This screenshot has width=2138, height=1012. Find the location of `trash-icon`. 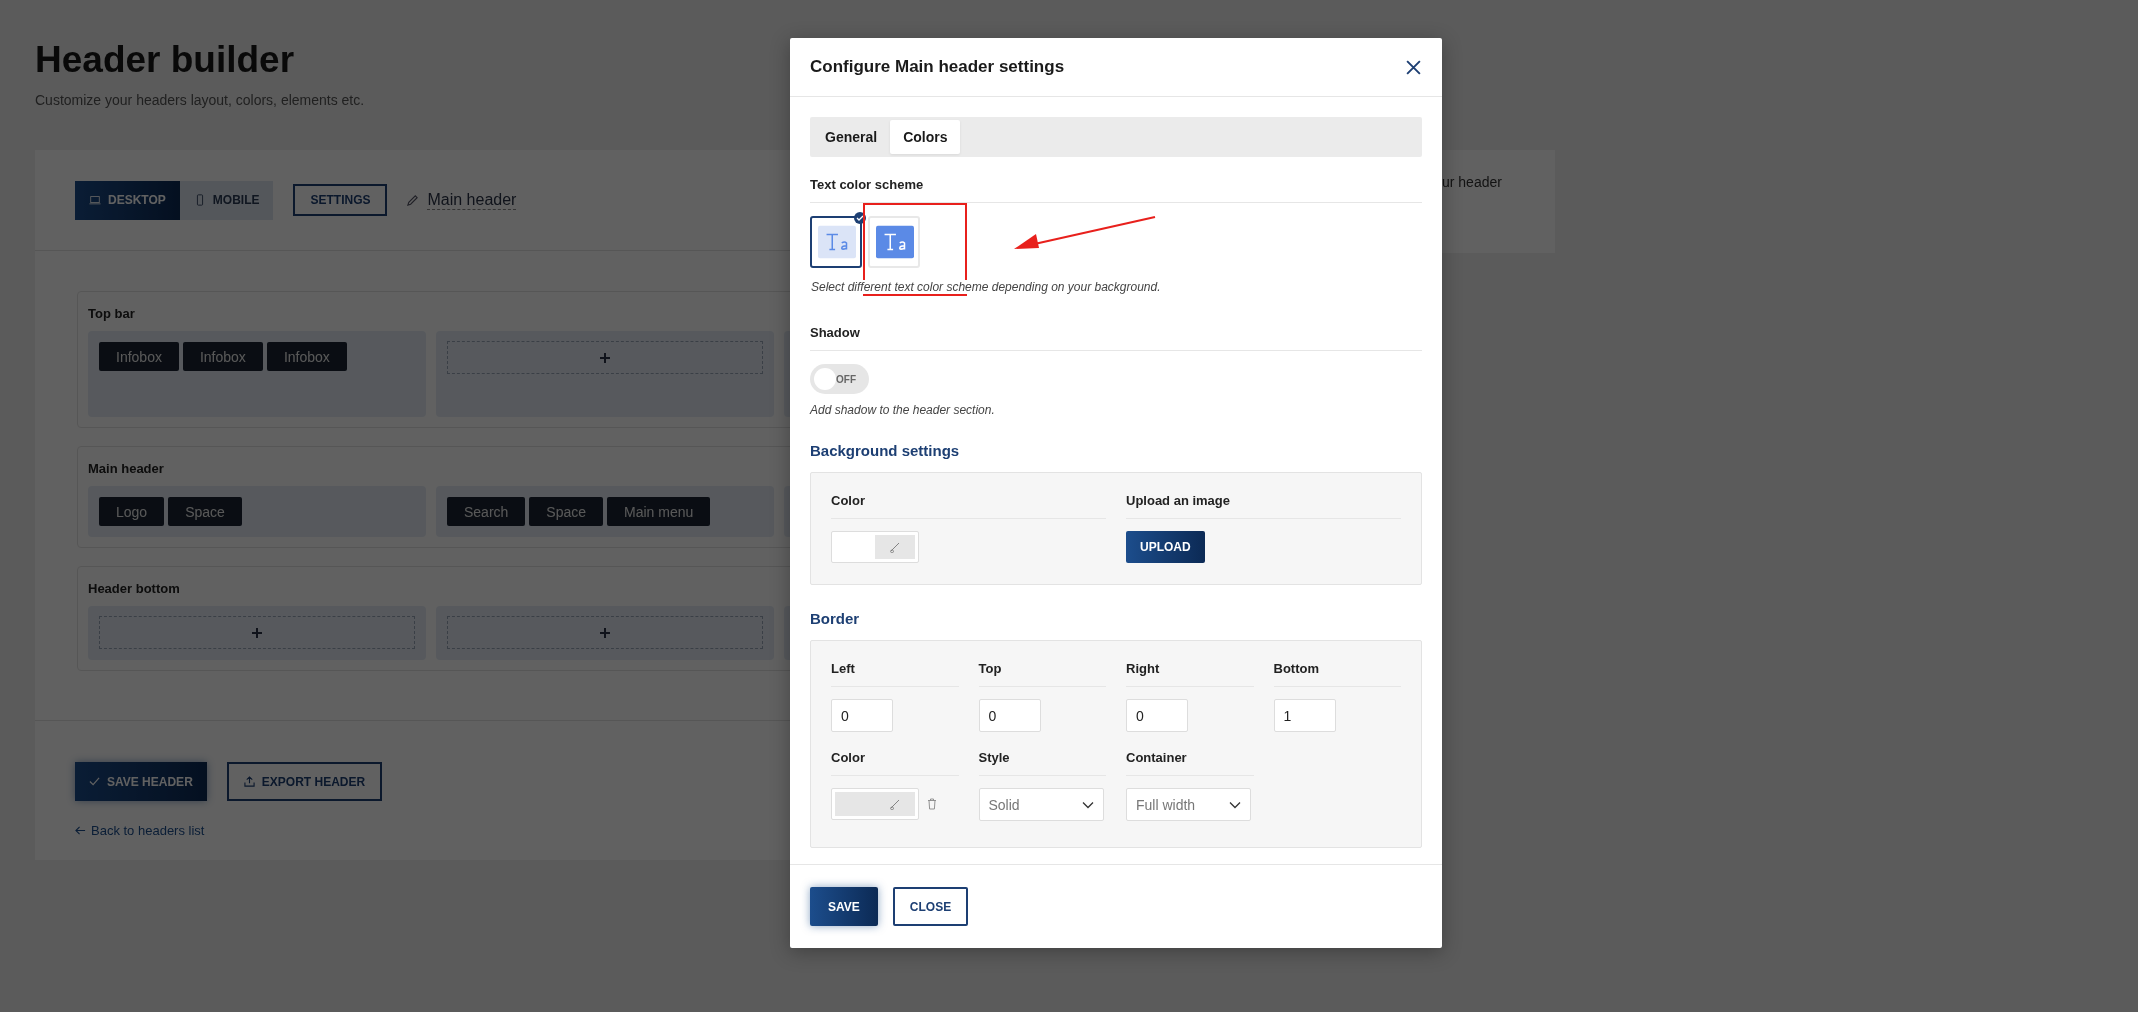

trash-icon is located at coordinates (932, 804).